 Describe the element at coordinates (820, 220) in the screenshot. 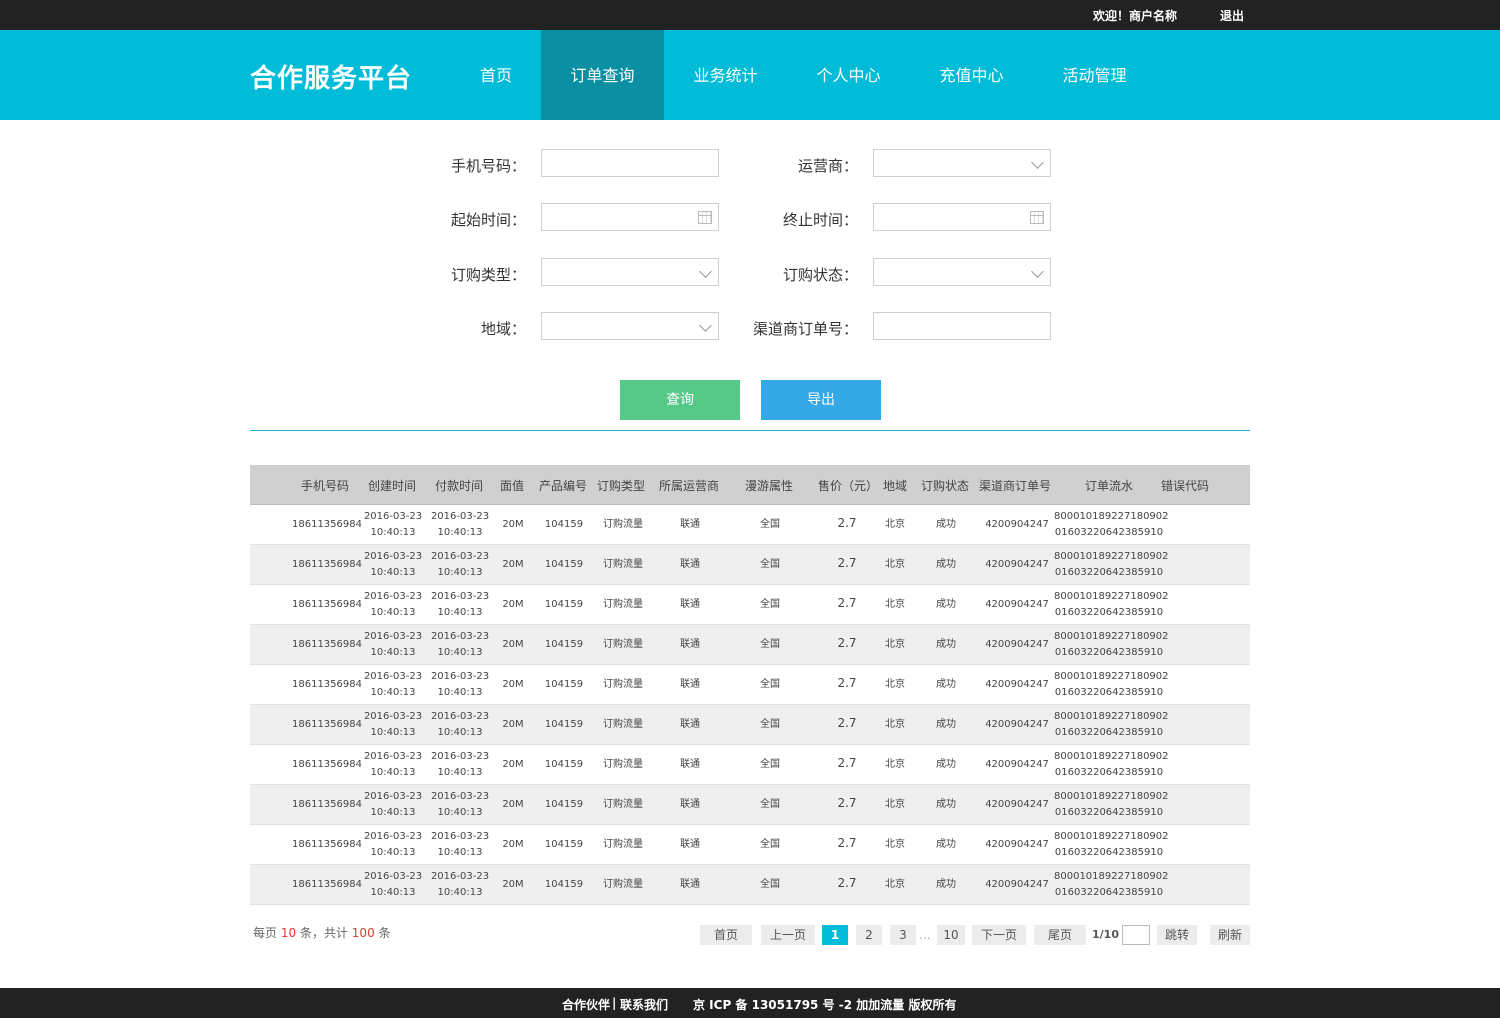

I see `end-time-label: 终止时间：` at that location.